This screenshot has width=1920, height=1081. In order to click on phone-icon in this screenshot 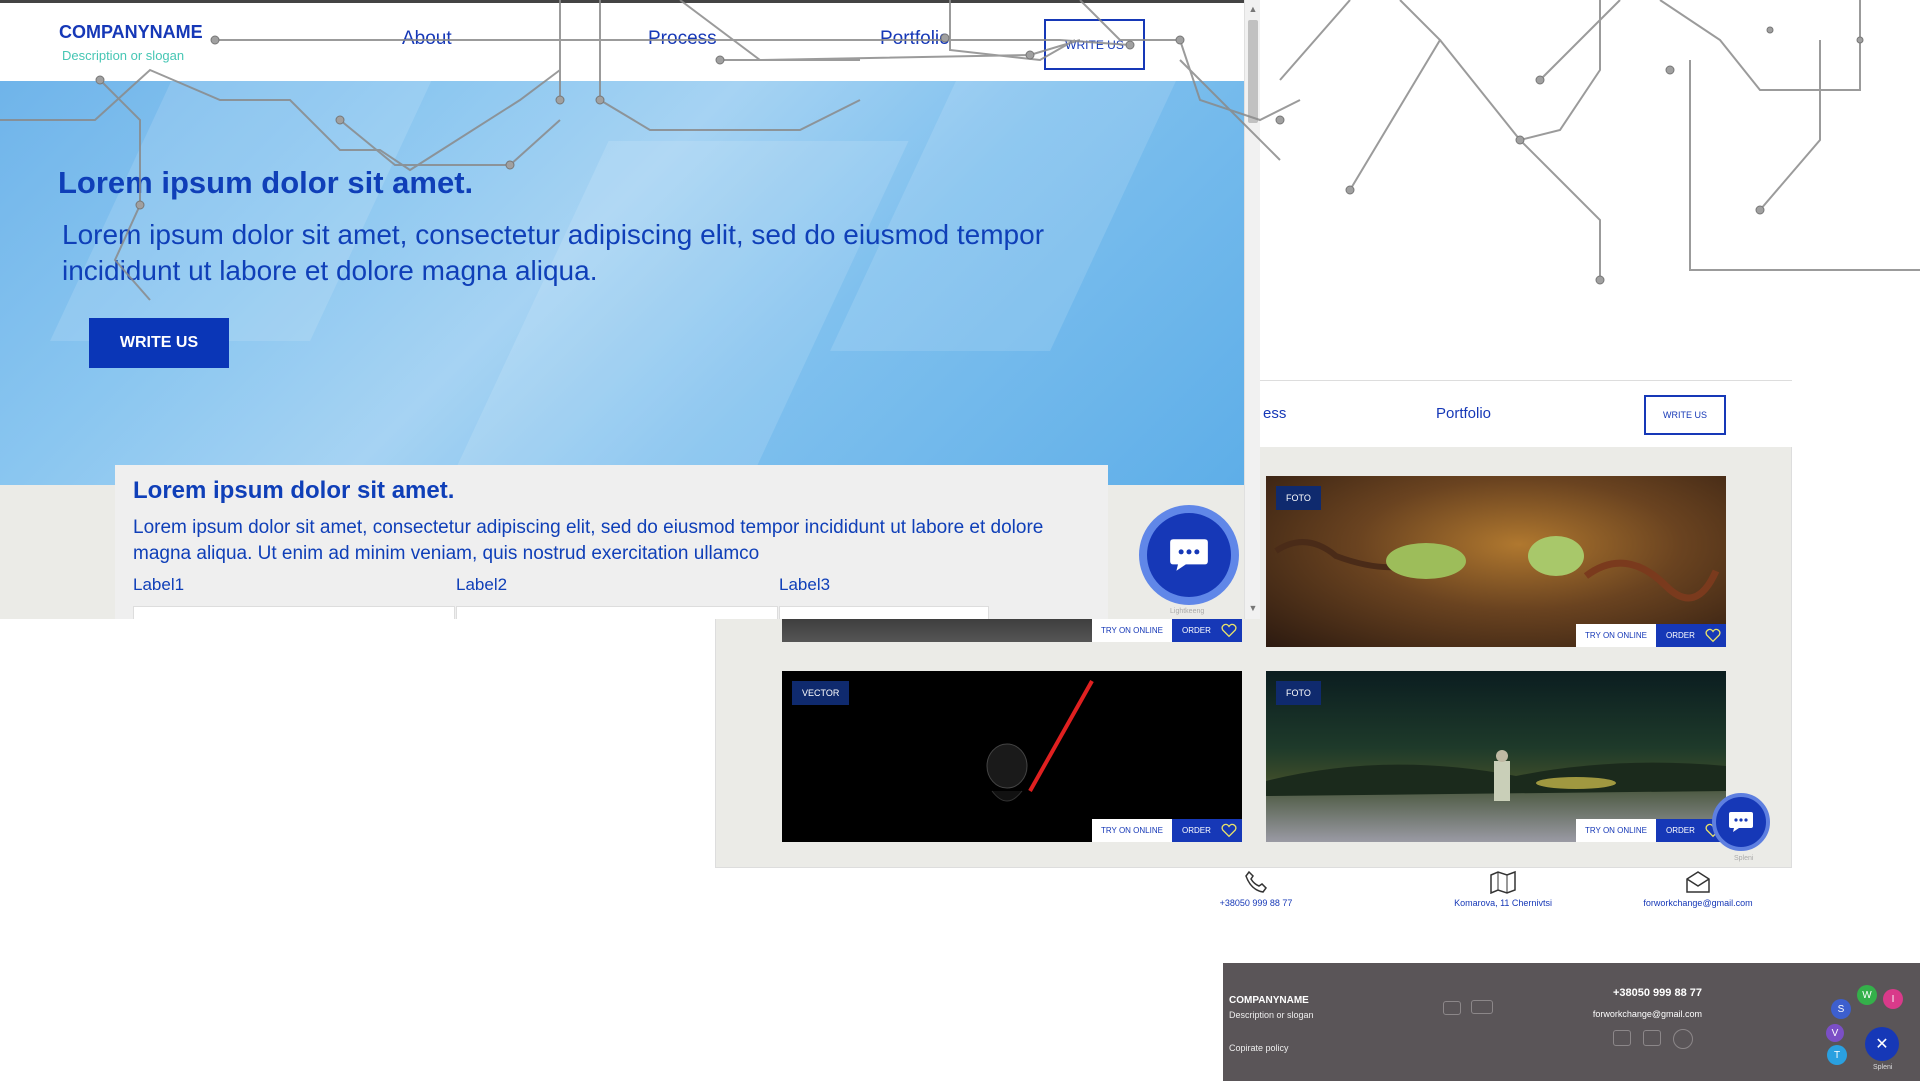, I will do `click(1256, 881)`.